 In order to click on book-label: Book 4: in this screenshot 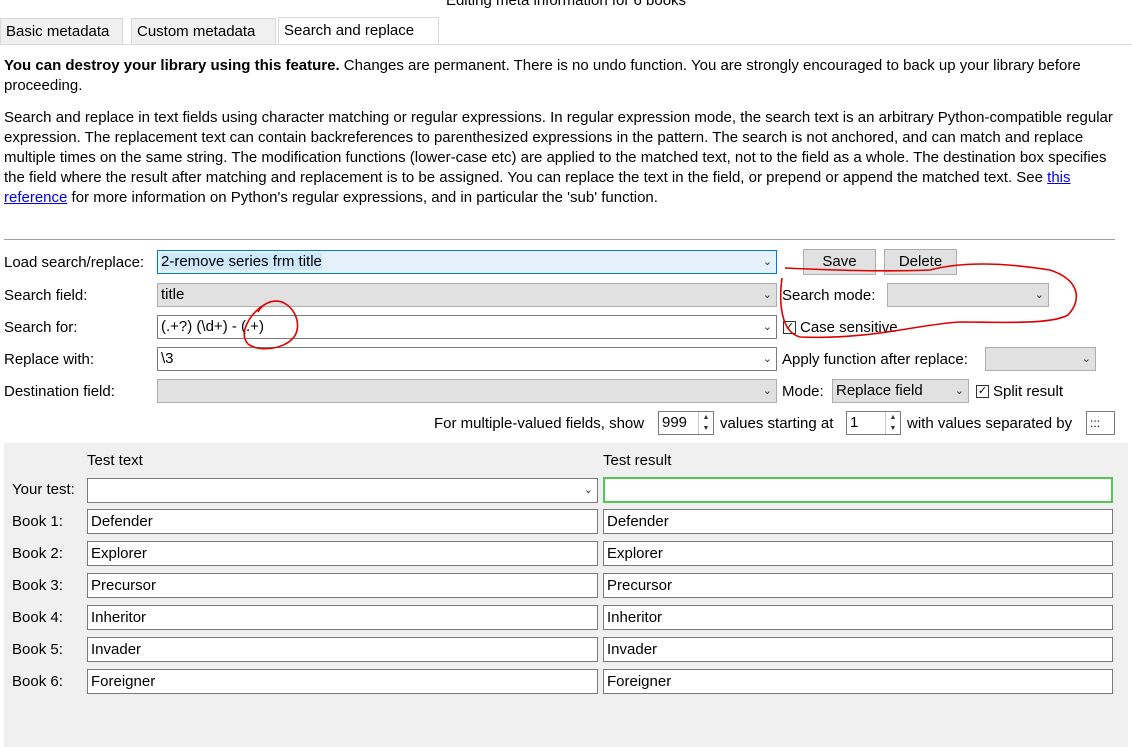, I will do `click(37, 617)`.